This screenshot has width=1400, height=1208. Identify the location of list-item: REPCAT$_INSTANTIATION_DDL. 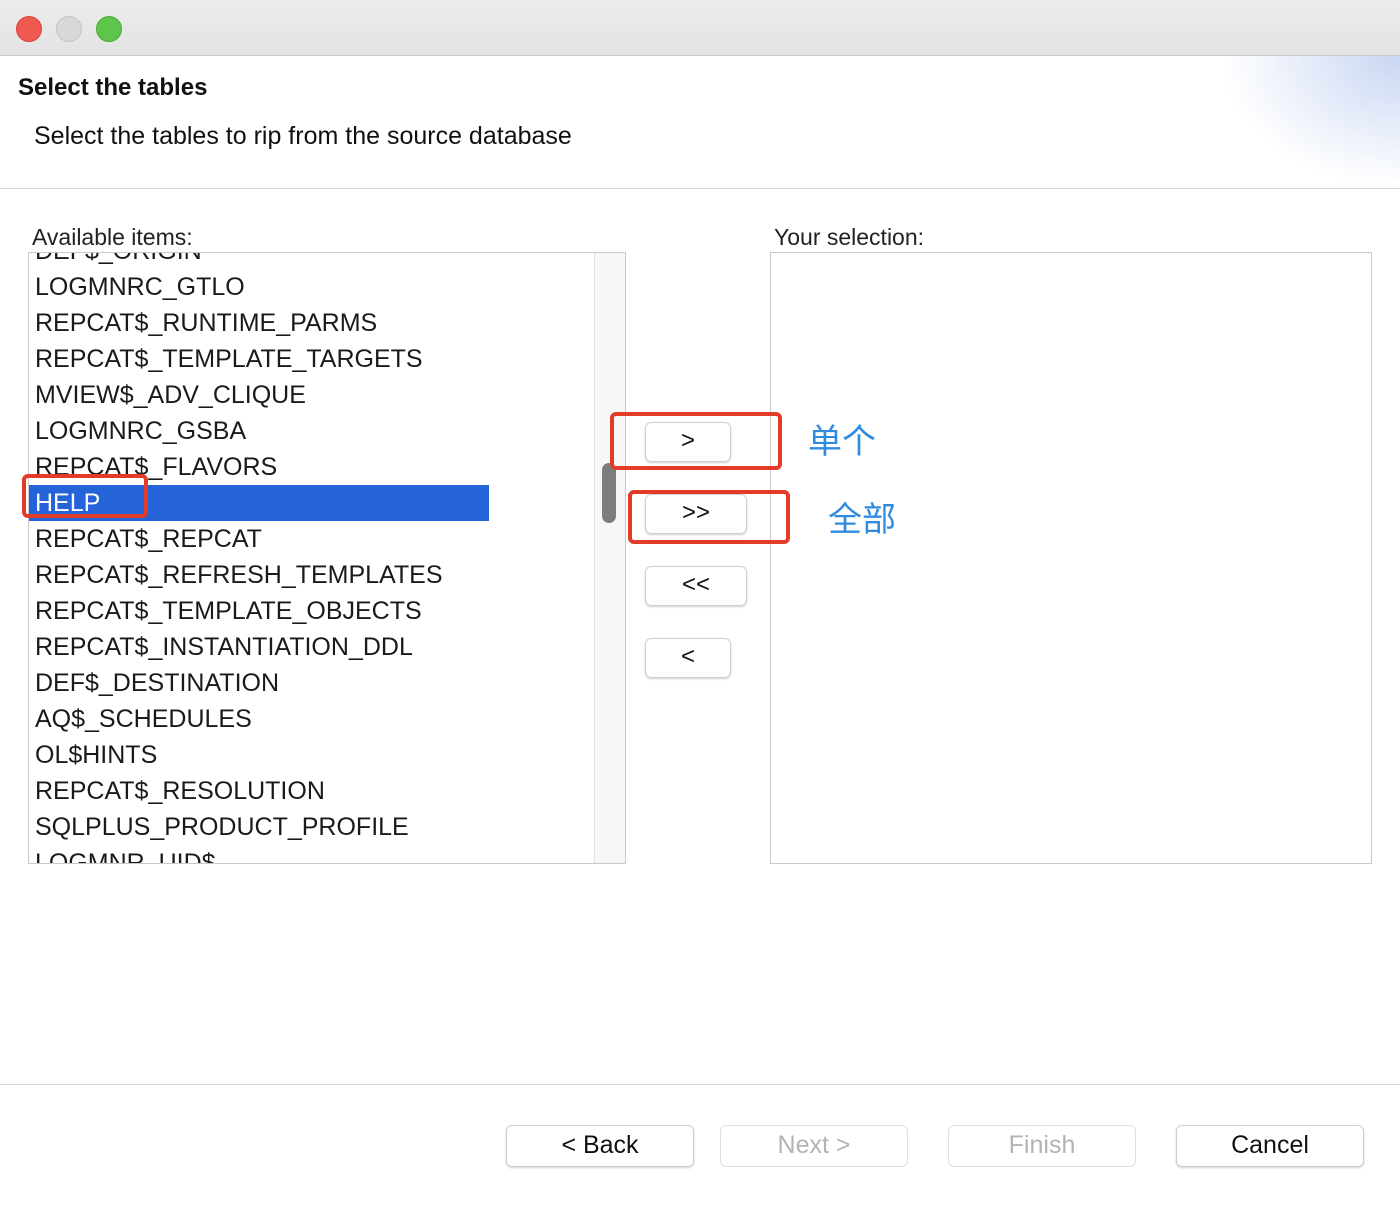
(312, 647).